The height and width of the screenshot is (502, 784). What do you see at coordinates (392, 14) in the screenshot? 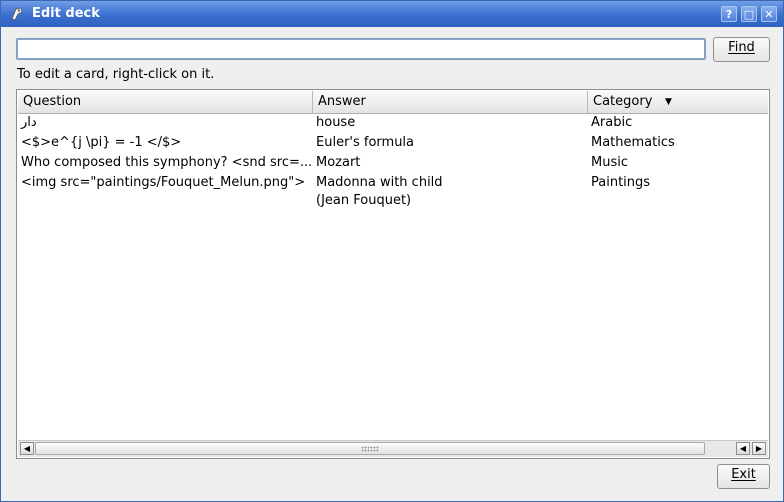
I see `title-bar: Edit deck ? □ ✕` at bounding box center [392, 14].